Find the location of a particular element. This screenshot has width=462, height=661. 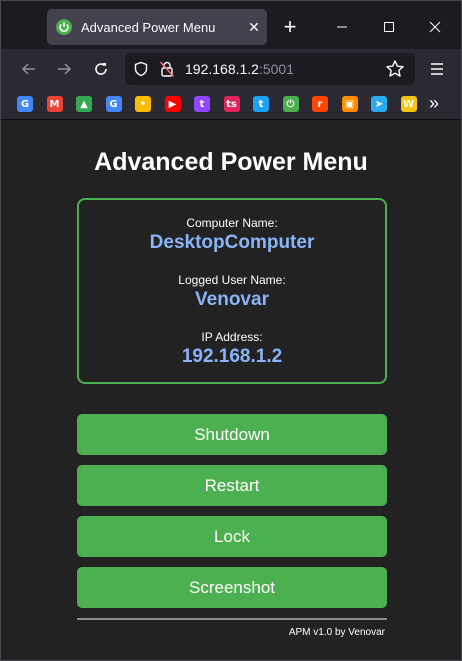

bookmark-google-keep-icon: • is located at coordinates (143, 104).